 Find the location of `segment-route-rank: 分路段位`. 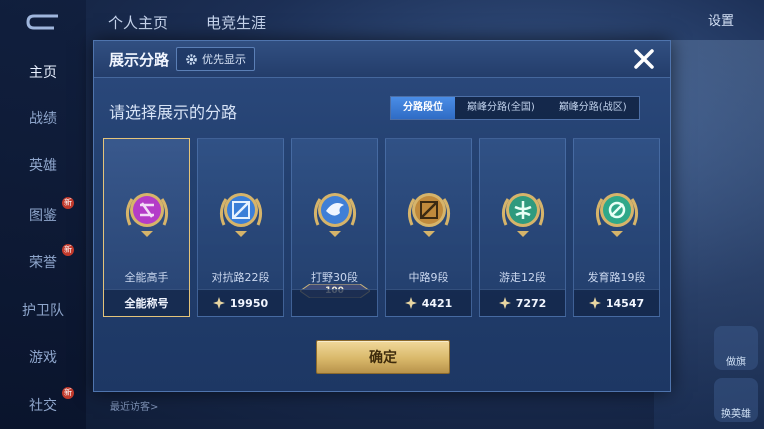

segment-route-rank: 分路段位 is located at coordinates (423, 108).